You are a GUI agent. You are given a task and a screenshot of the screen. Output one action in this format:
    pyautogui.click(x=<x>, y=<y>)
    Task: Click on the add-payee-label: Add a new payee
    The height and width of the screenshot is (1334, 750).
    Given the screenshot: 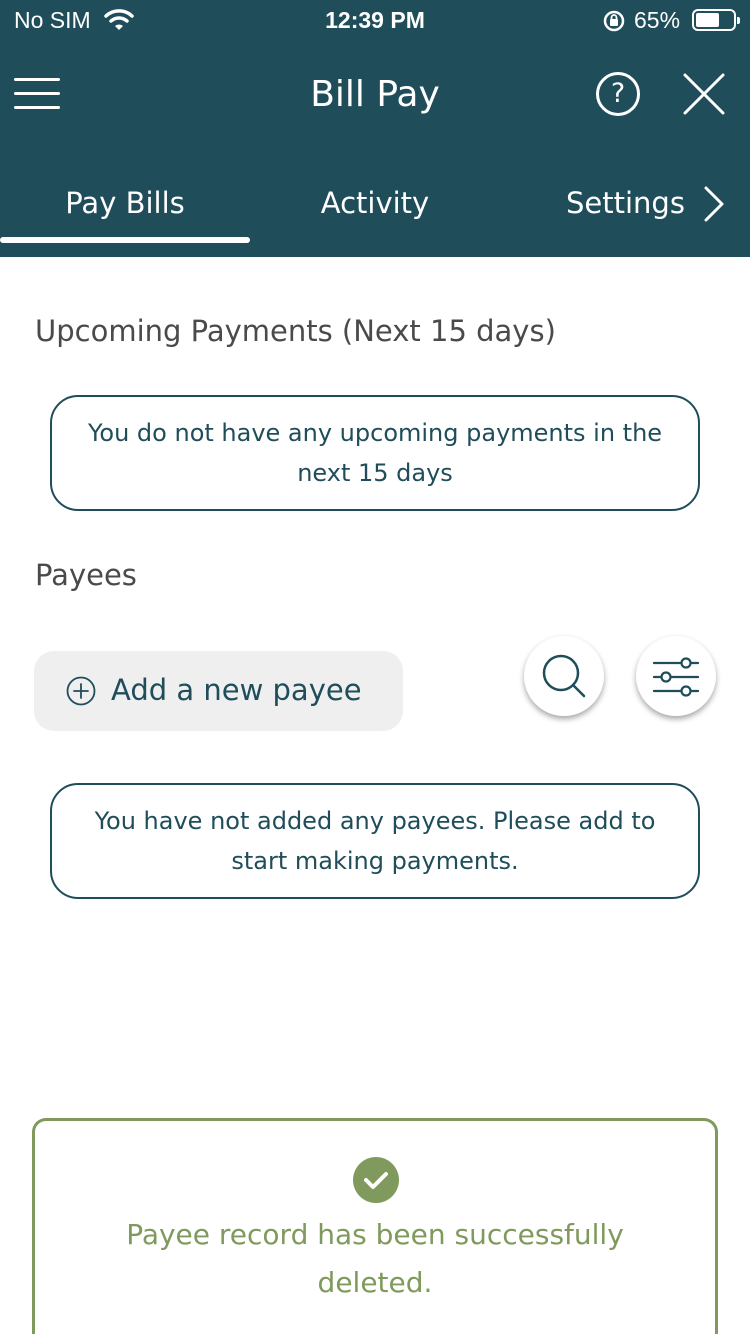 What is the action you would take?
    pyautogui.click(x=236, y=690)
    